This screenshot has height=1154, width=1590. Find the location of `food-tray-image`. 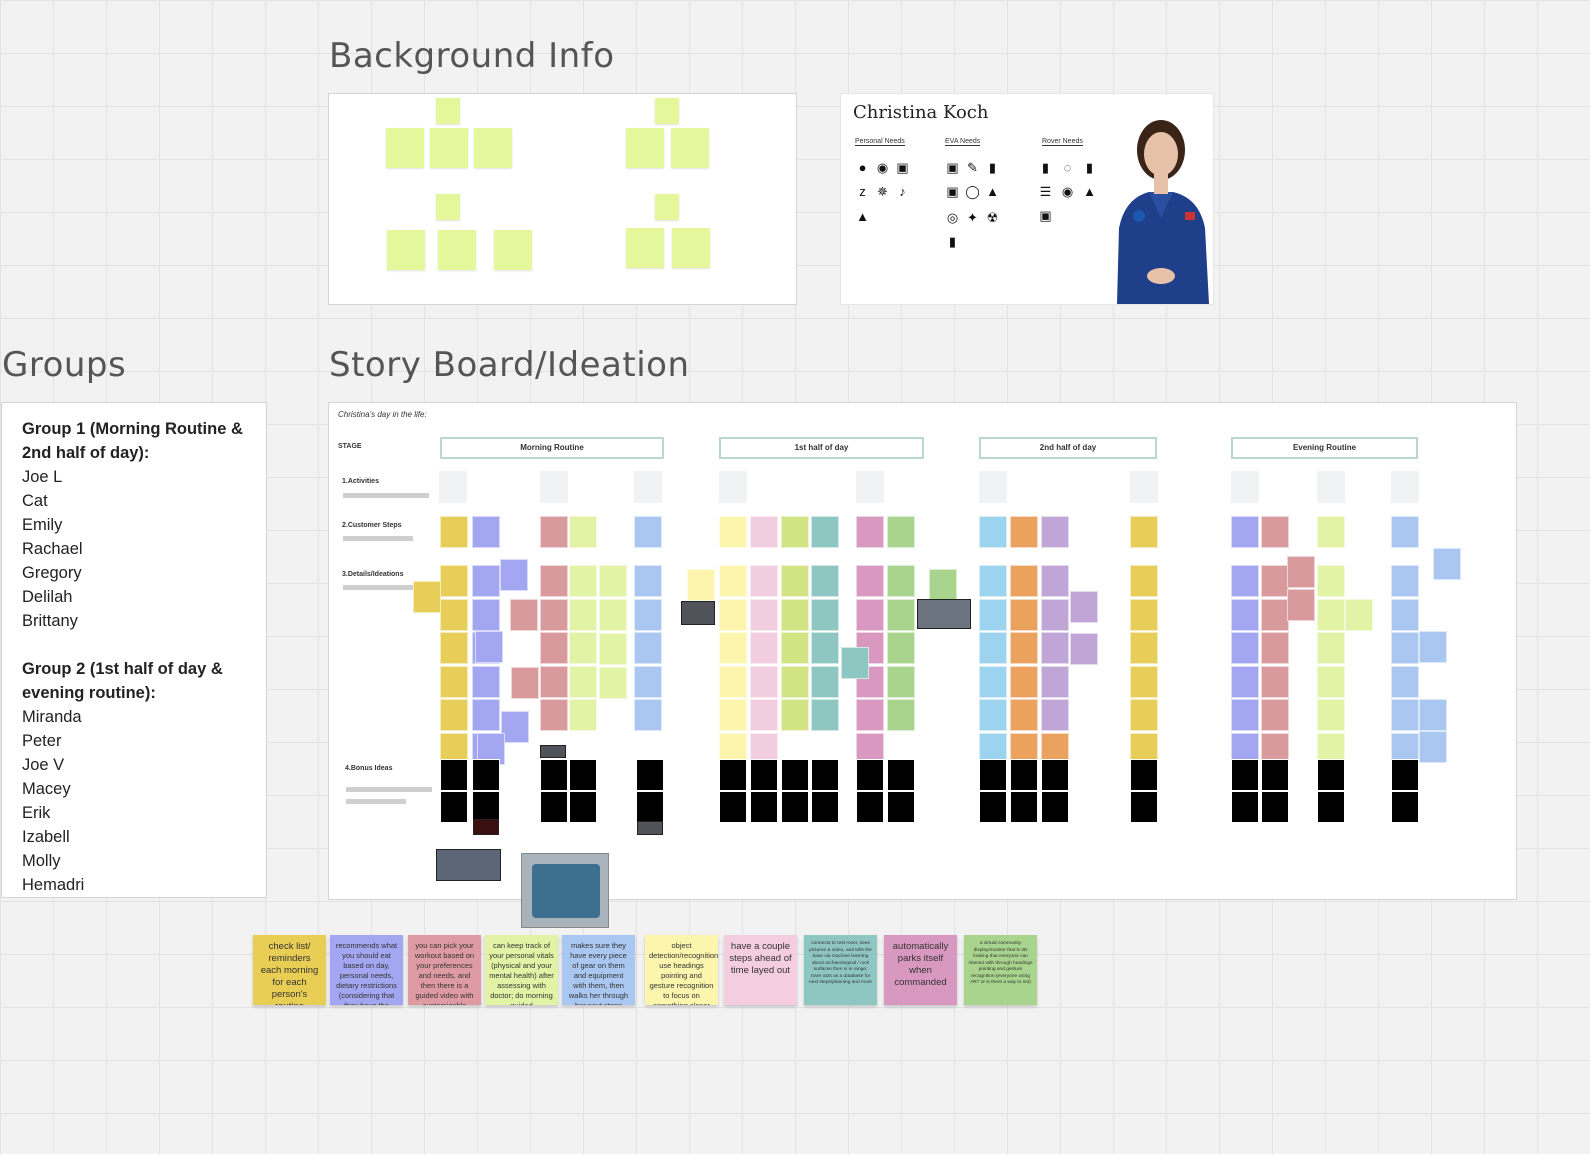

food-tray-image is located at coordinates (565, 890).